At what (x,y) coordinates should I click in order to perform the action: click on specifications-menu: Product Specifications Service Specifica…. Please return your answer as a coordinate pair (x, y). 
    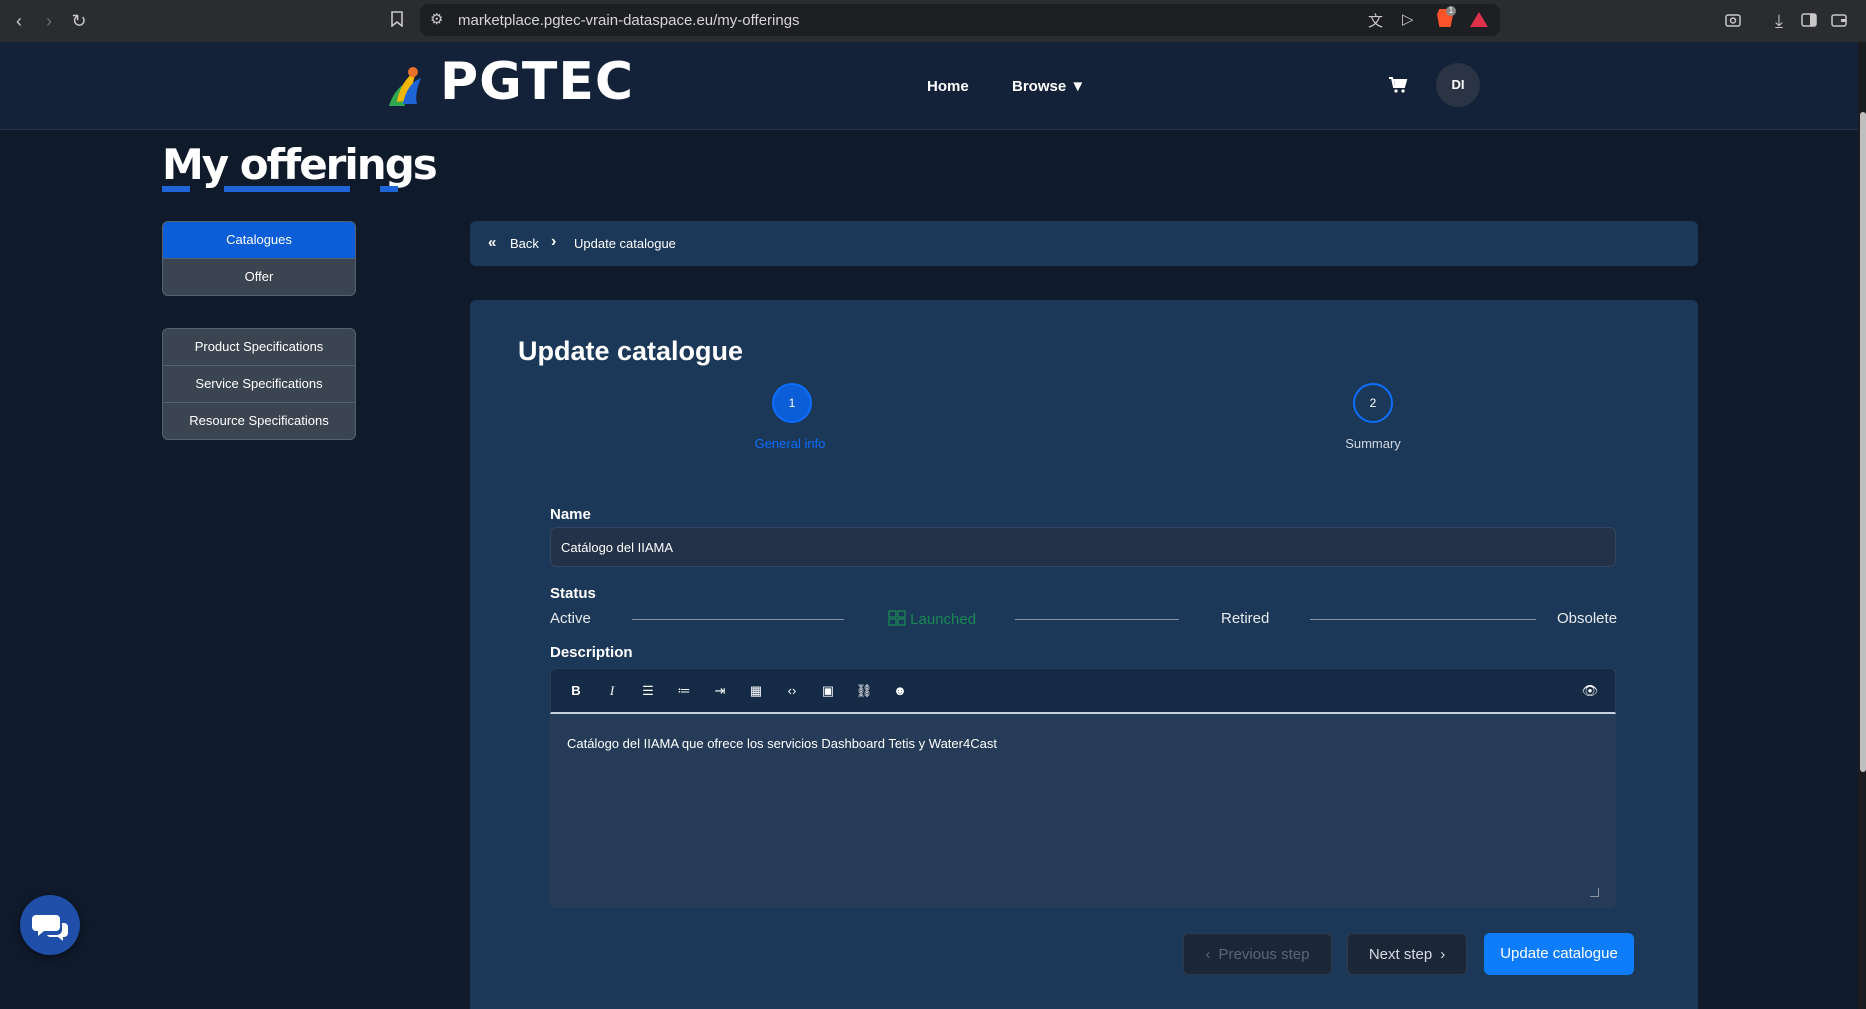
    Looking at the image, I should click on (259, 384).